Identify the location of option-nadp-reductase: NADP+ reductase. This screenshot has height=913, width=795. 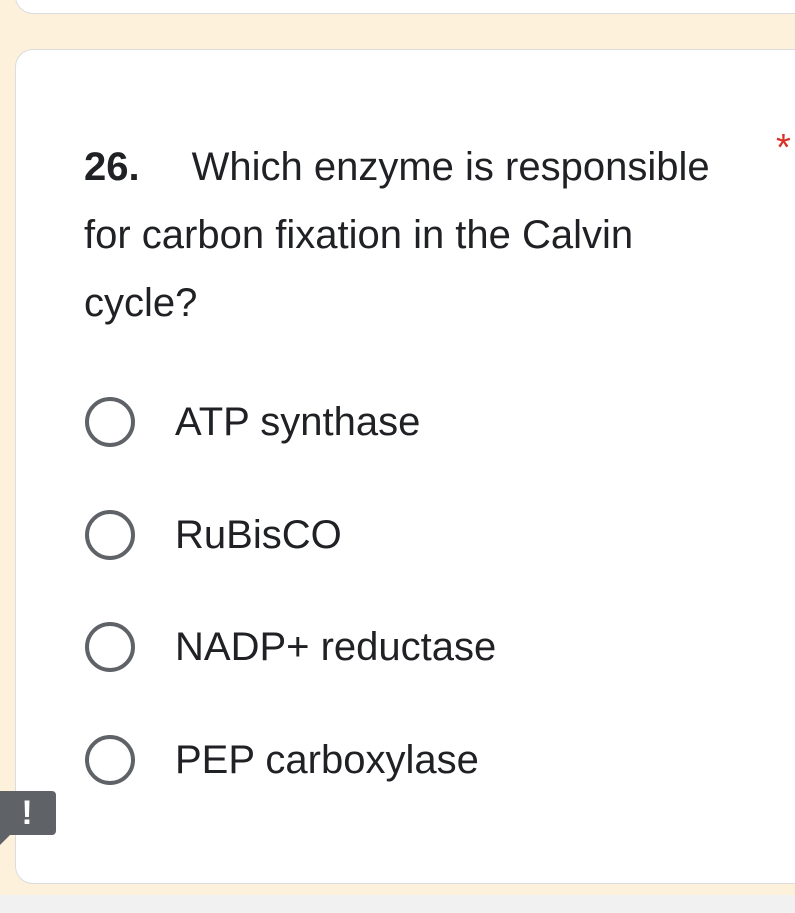
(409, 647).